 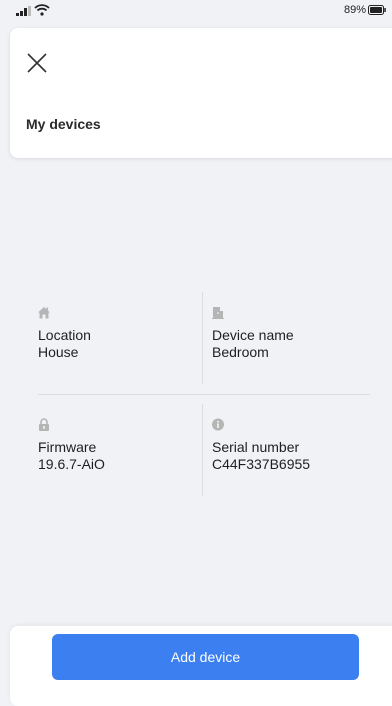 I want to click on status-bar: 89%, so click(x=196, y=10).